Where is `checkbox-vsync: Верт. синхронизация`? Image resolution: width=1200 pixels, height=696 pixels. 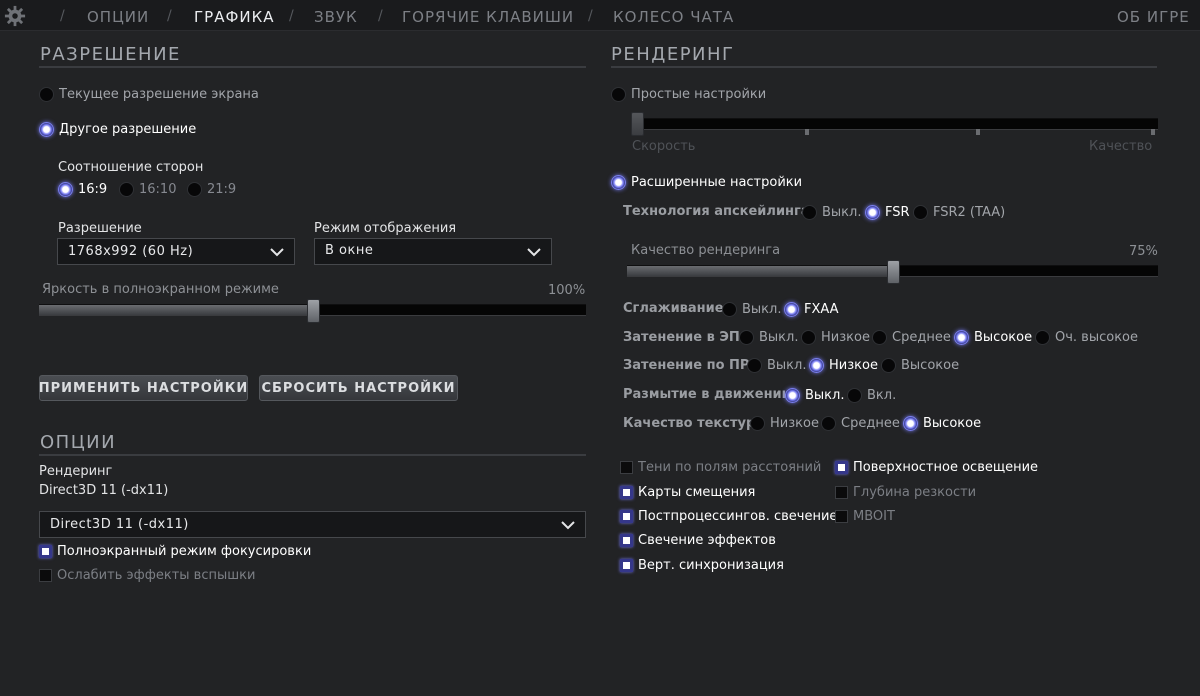
checkbox-vsync: Верт. синхронизация is located at coordinates (702, 565).